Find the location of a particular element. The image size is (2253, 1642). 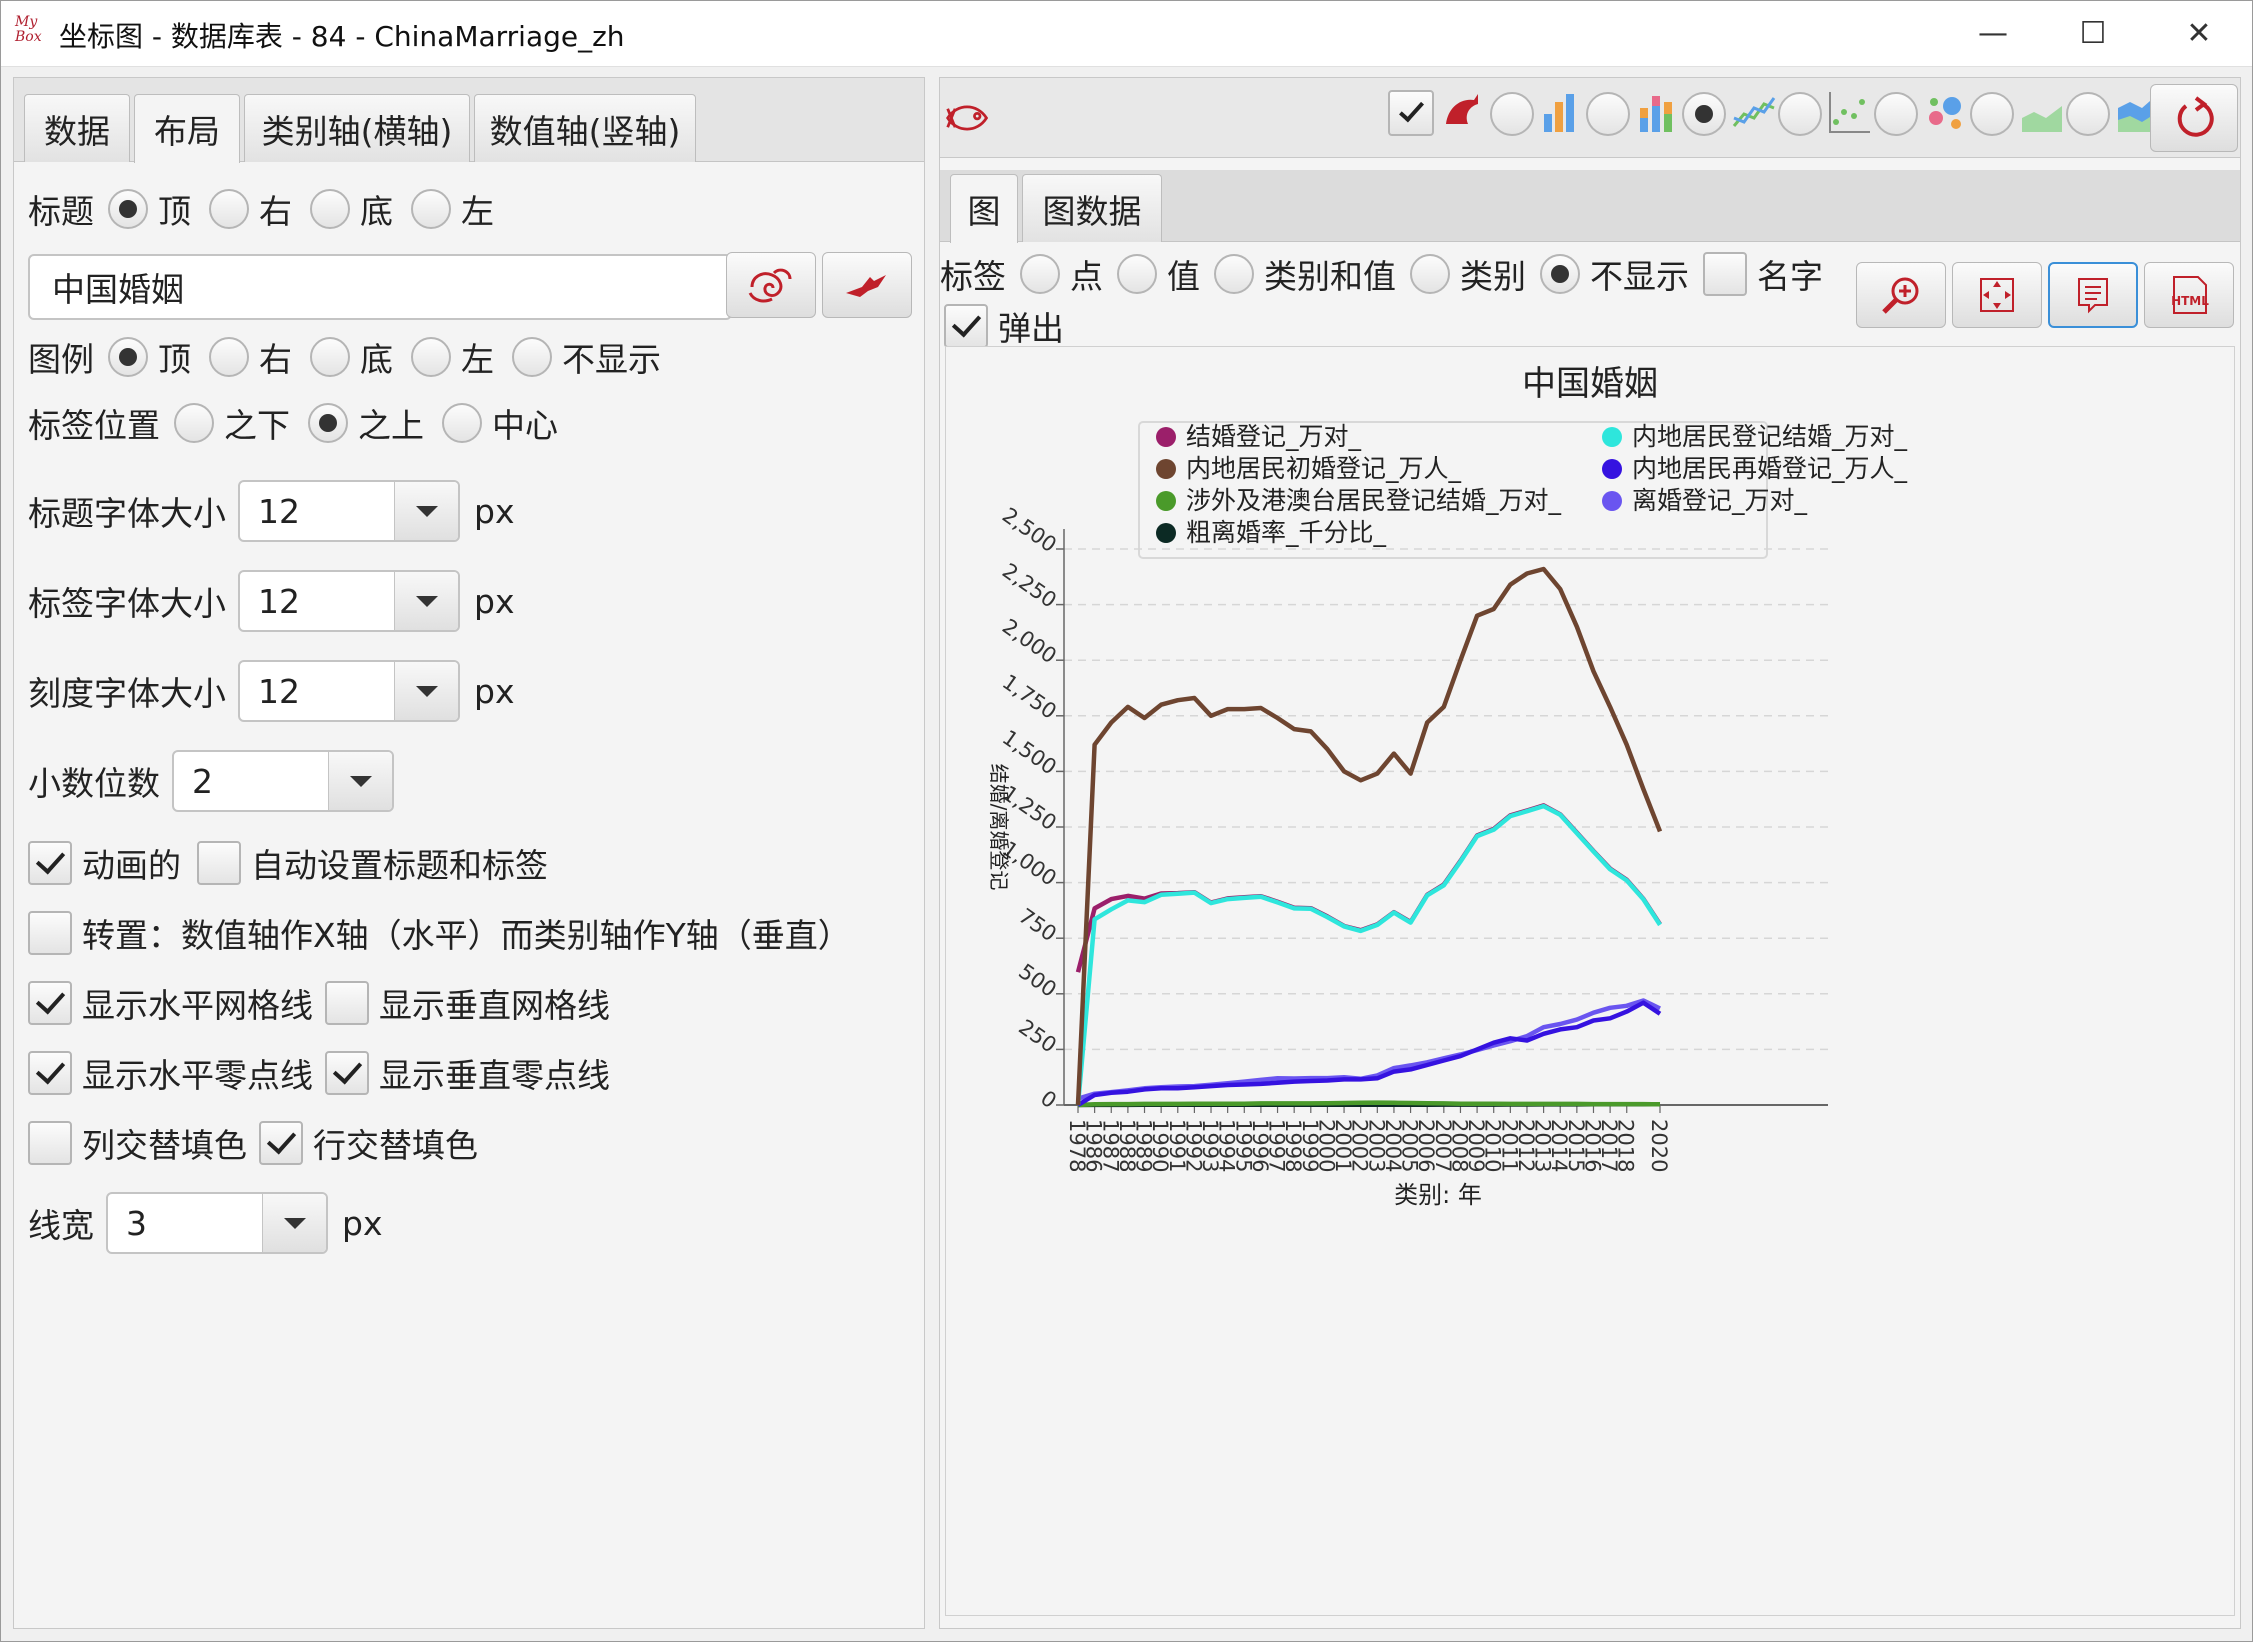

chart-options-checkbox is located at coordinates (1411, 113).